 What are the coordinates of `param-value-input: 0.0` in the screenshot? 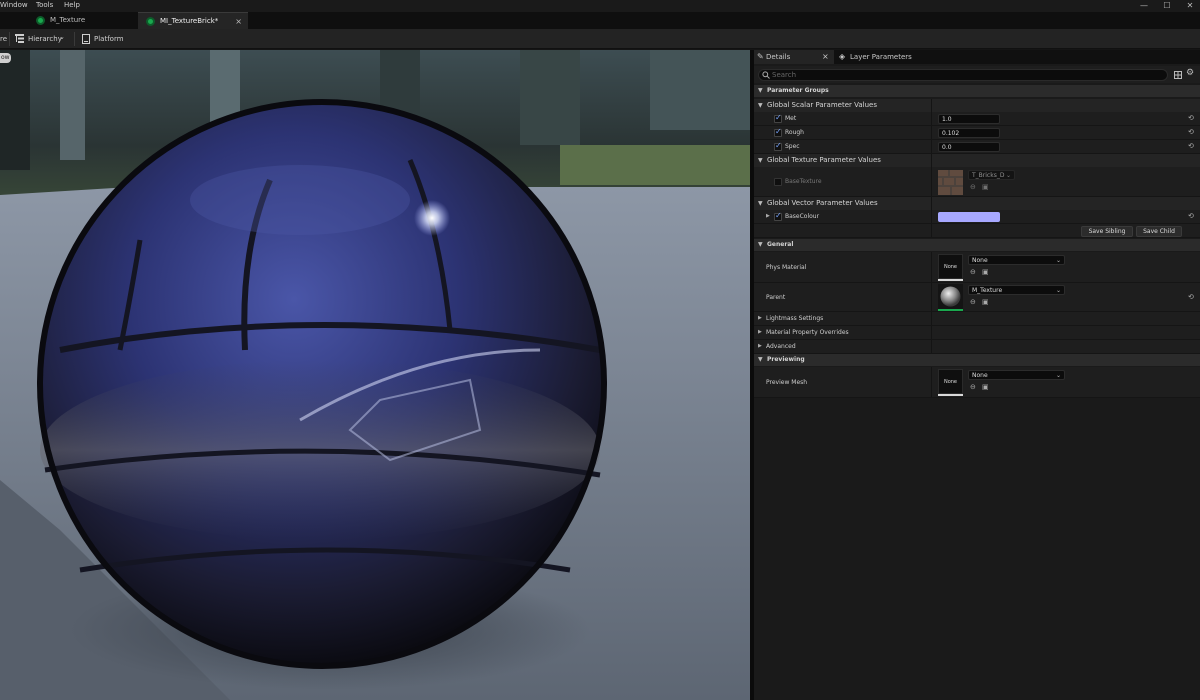 It's located at (969, 147).